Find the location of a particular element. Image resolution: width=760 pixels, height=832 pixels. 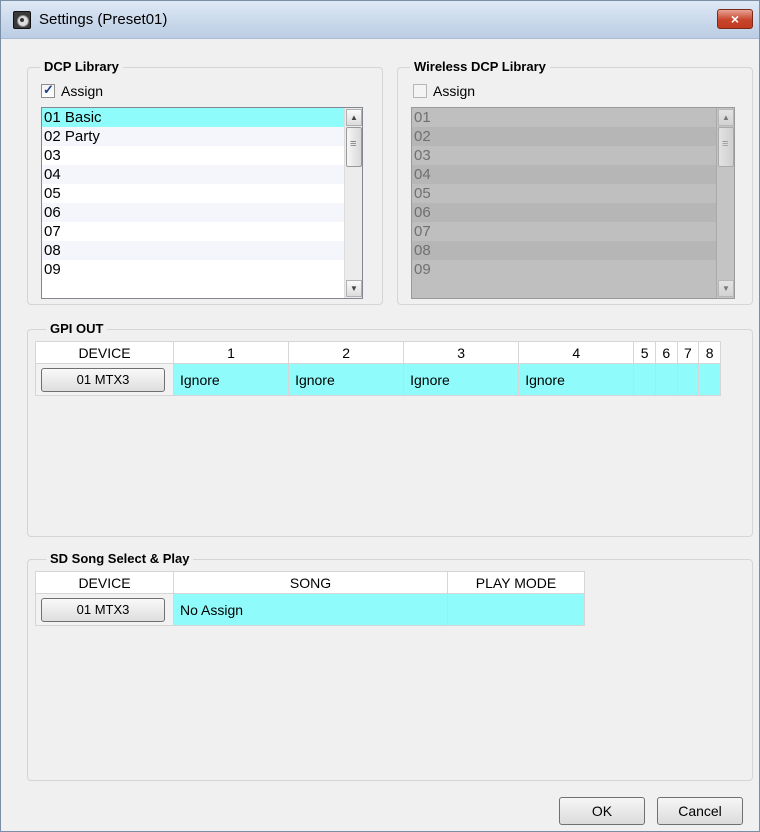

app-speaker-icon is located at coordinates (22, 20).